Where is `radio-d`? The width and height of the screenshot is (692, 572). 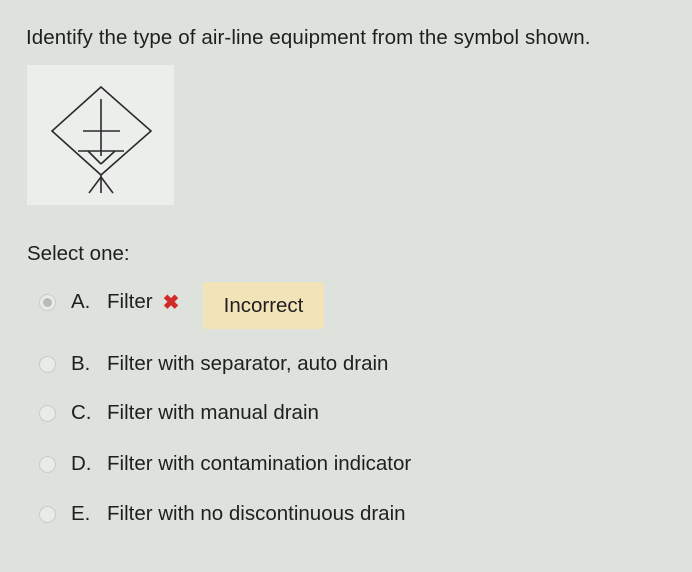
radio-d is located at coordinates (47, 464).